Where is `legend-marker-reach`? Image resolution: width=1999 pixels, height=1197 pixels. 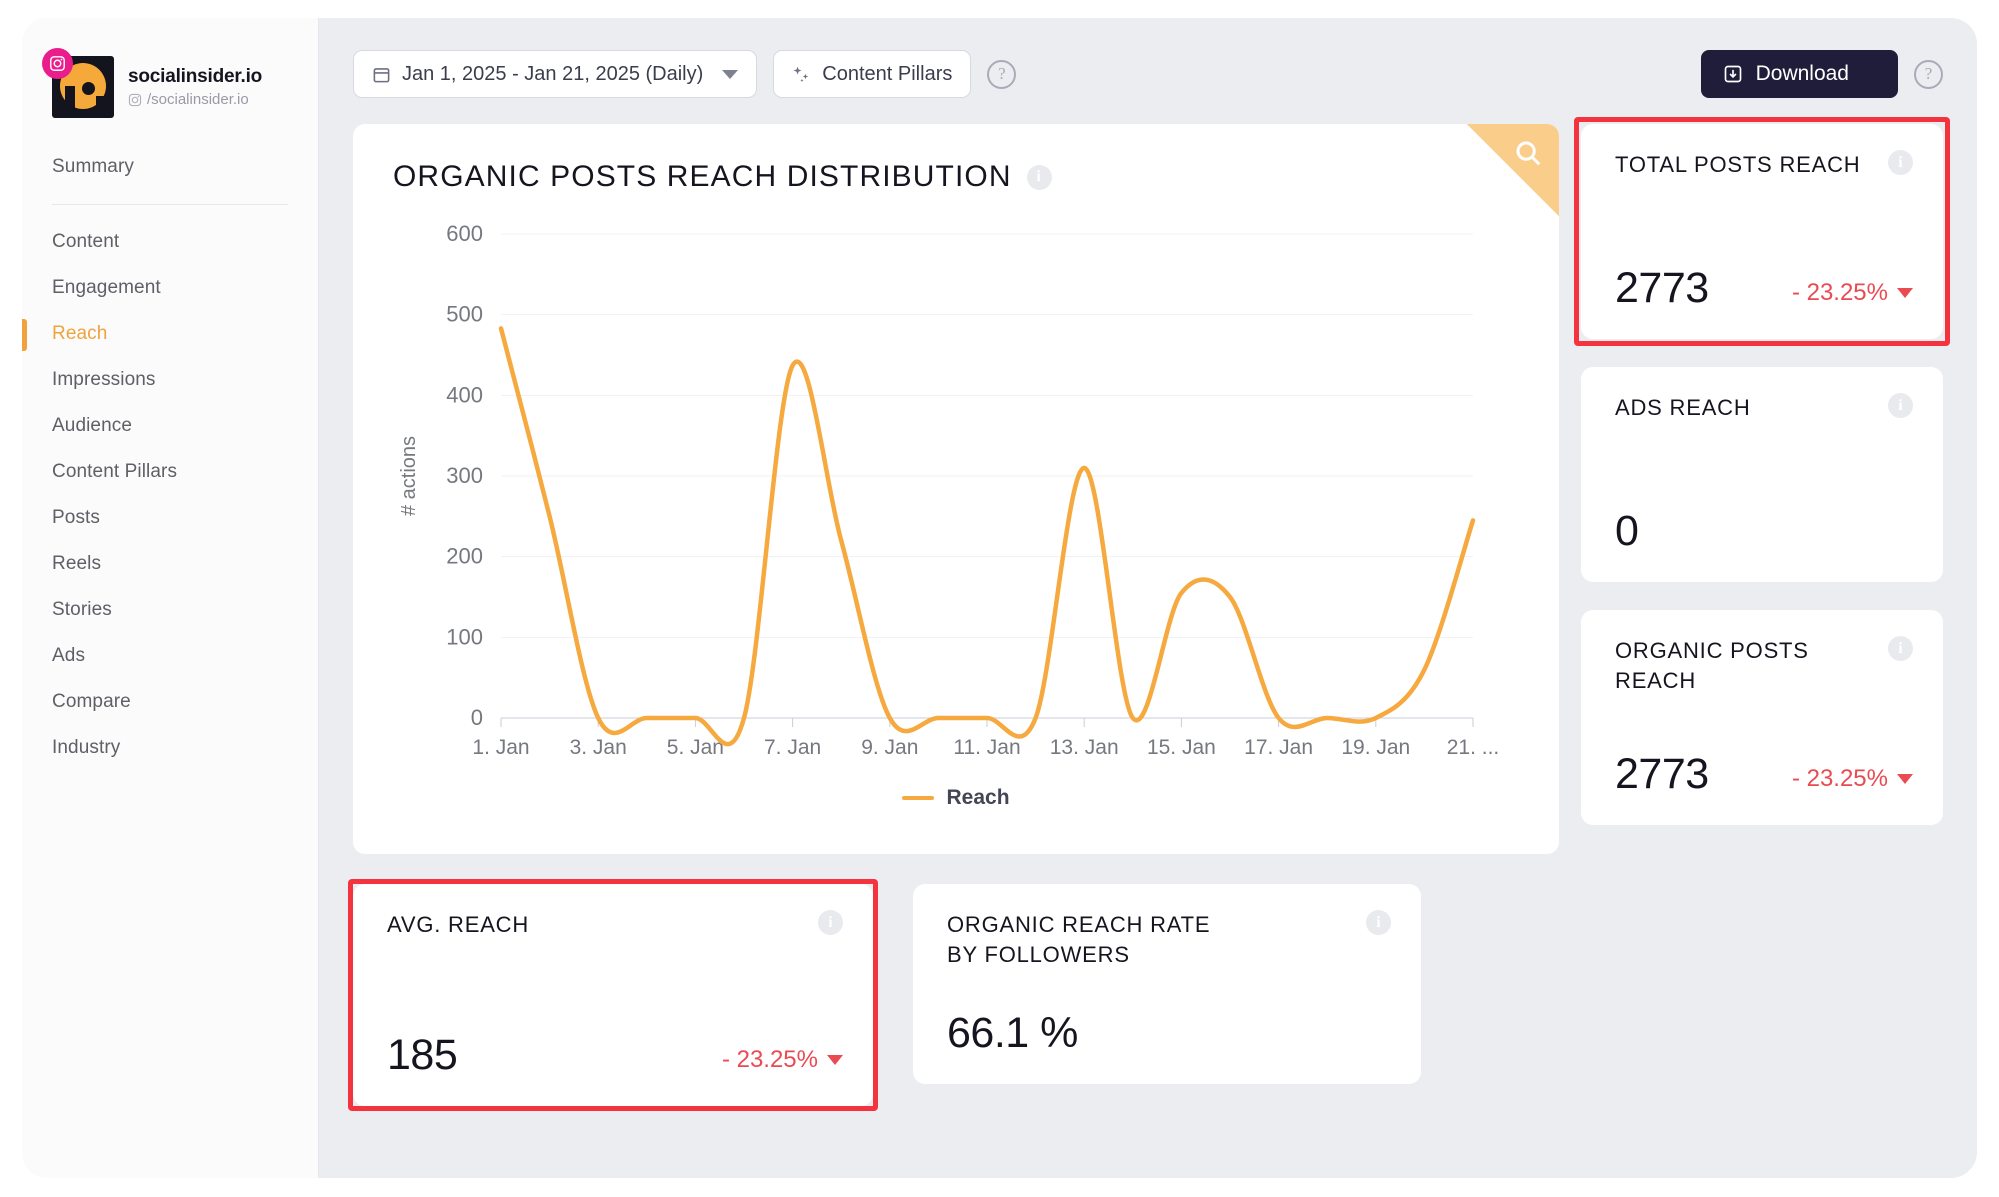
legend-marker-reach is located at coordinates (918, 798).